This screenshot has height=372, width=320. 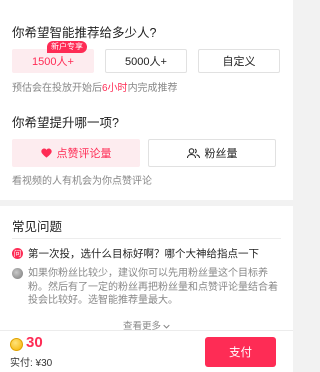 I want to click on audience-option-1500: 新户专享 1500人+, so click(x=53, y=57).